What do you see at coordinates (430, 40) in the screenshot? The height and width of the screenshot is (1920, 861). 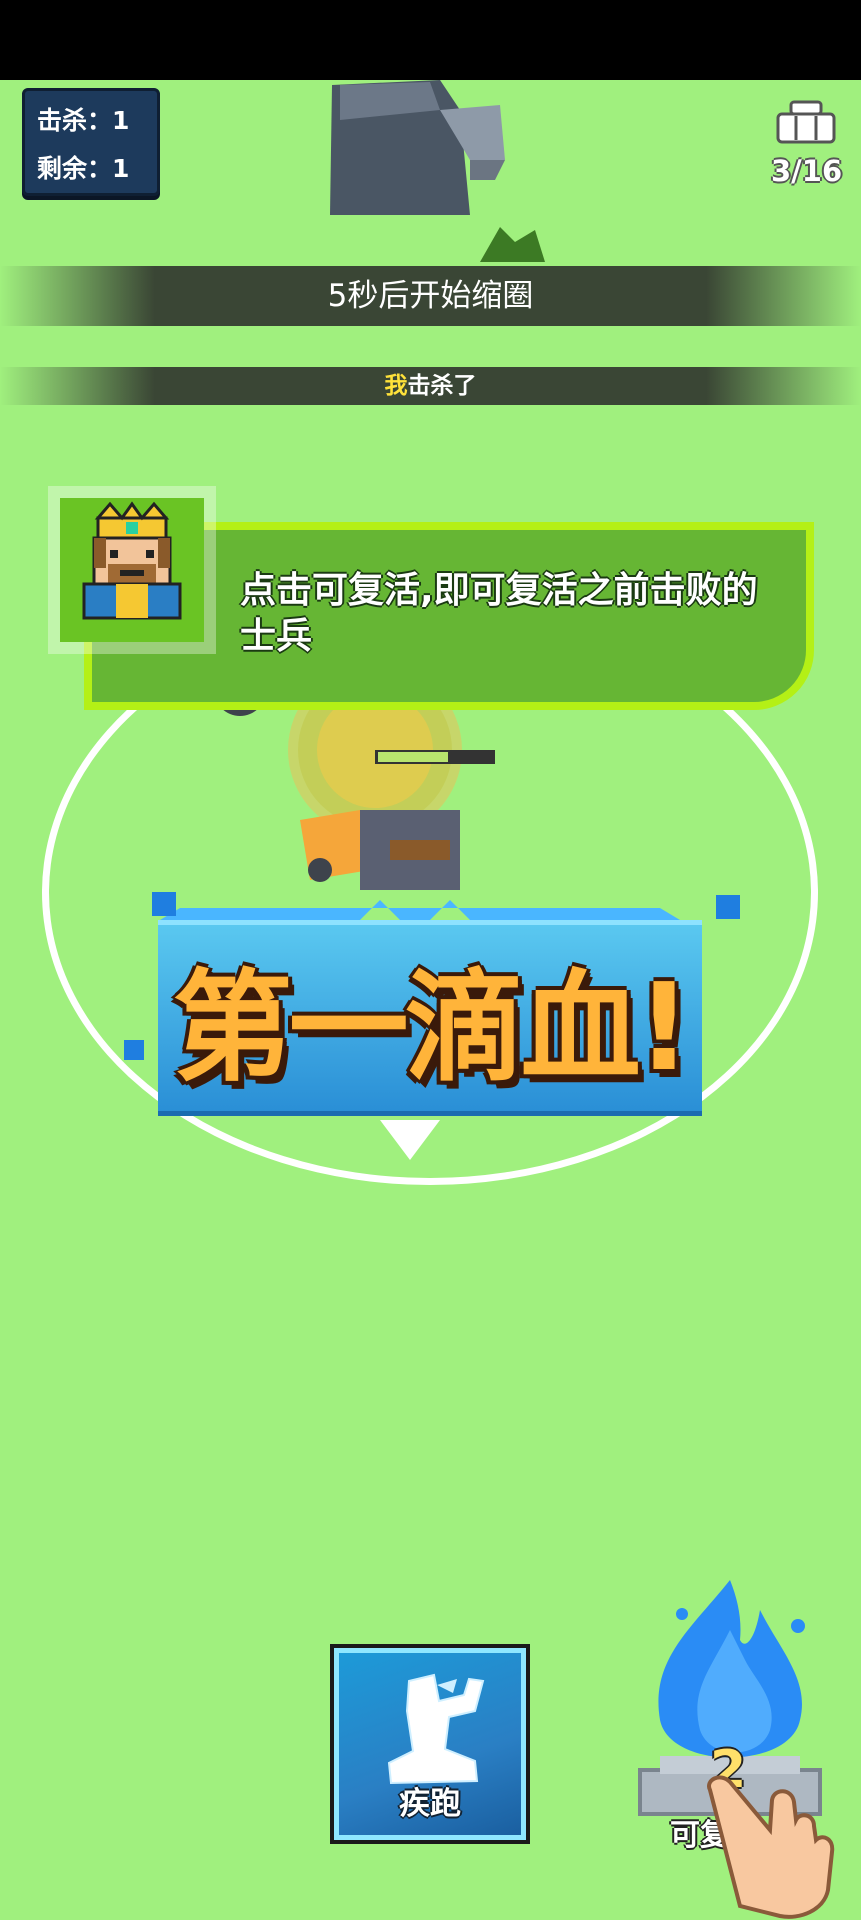 I see `status-bar` at bounding box center [430, 40].